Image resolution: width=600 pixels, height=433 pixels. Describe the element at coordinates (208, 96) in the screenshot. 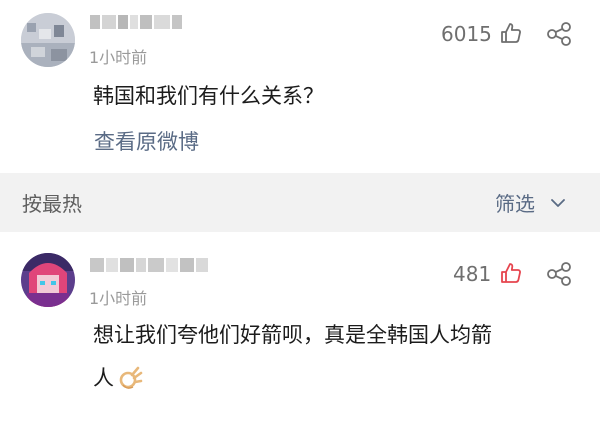

I see `comment-text: 韩国和我们有什么关系？` at that location.